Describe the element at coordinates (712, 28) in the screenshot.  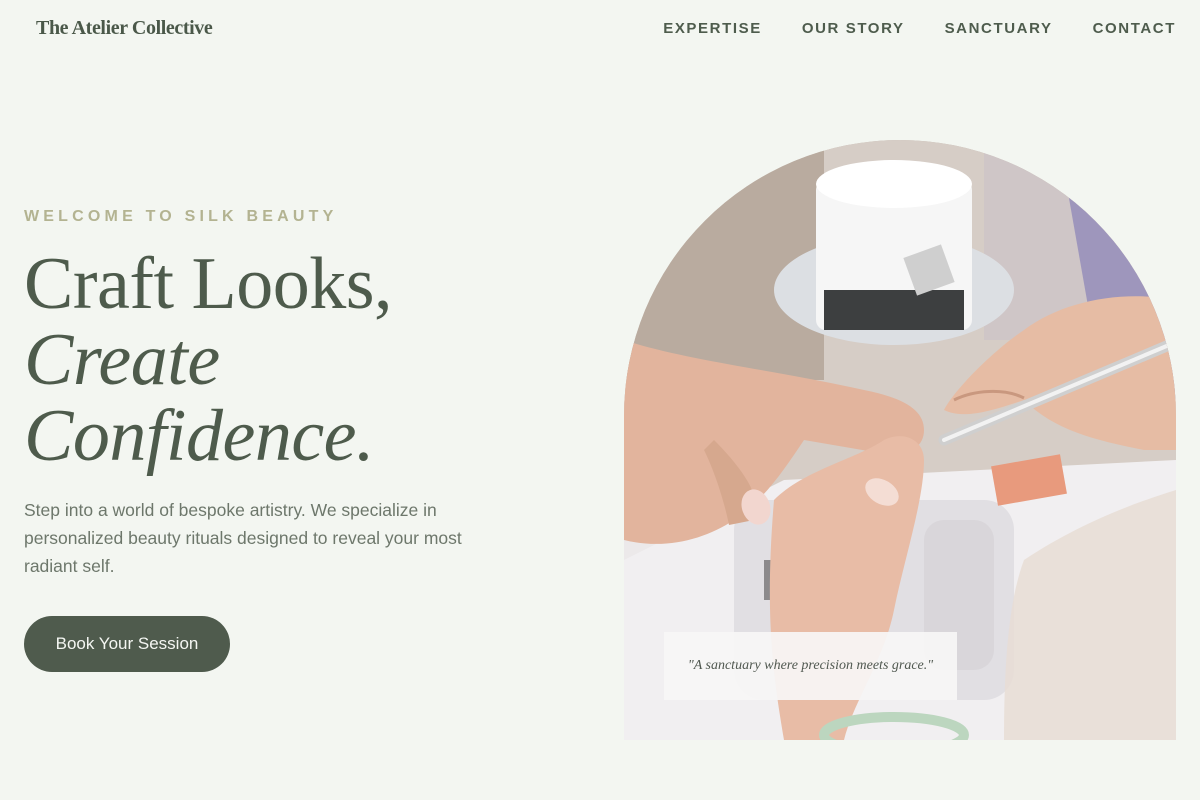
I see `nav-expertise: EXPERTISE` at that location.